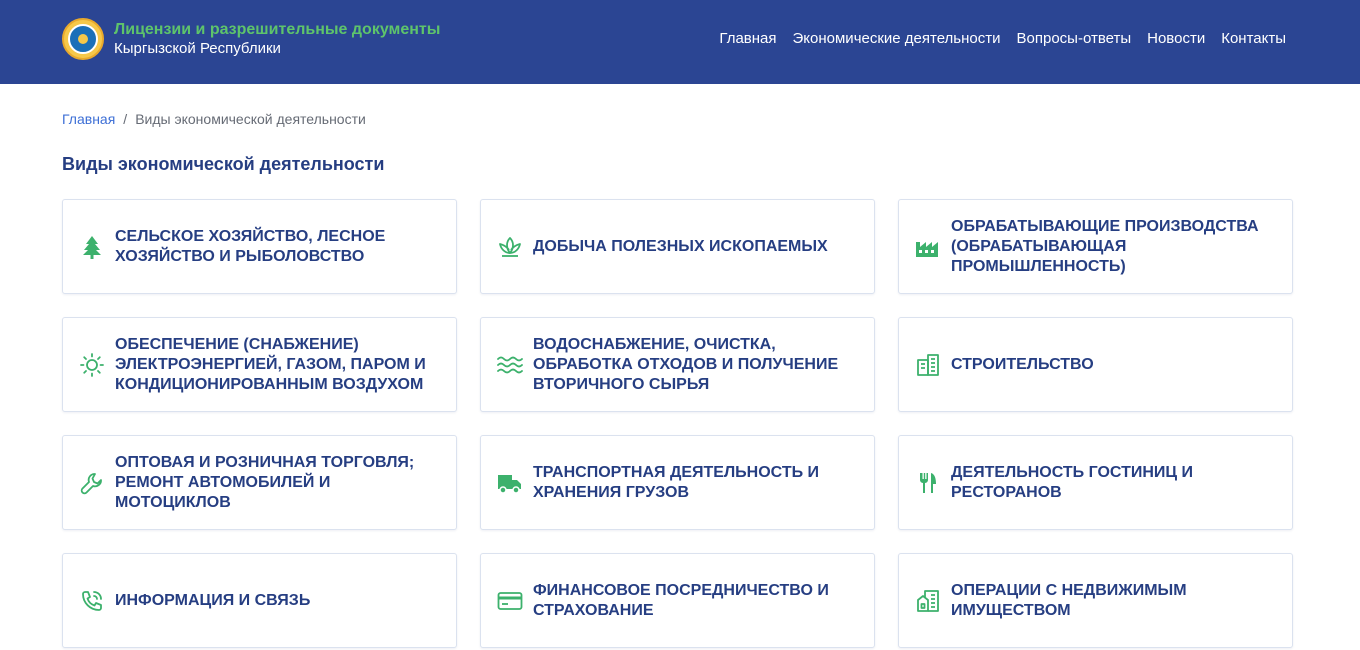 This screenshot has width=1360, height=650. Describe the element at coordinates (92, 483) in the screenshot. I see `wrench-icon` at that location.